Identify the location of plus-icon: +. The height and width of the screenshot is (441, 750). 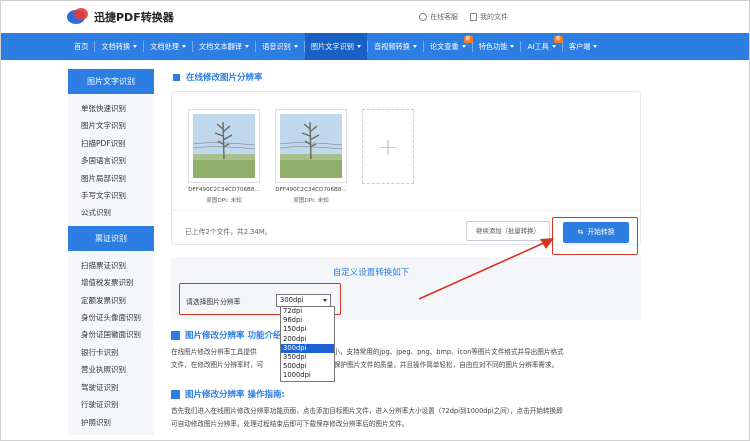
(388, 146).